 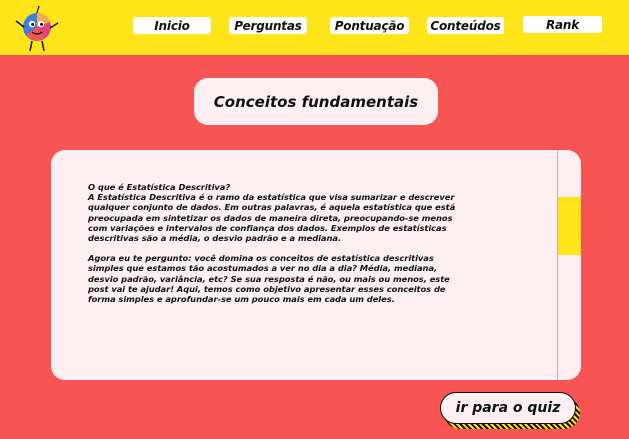 What do you see at coordinates (569, 226) in the screenshot?
I see `scrollbar-thumb` at bounding box center [569, 226].